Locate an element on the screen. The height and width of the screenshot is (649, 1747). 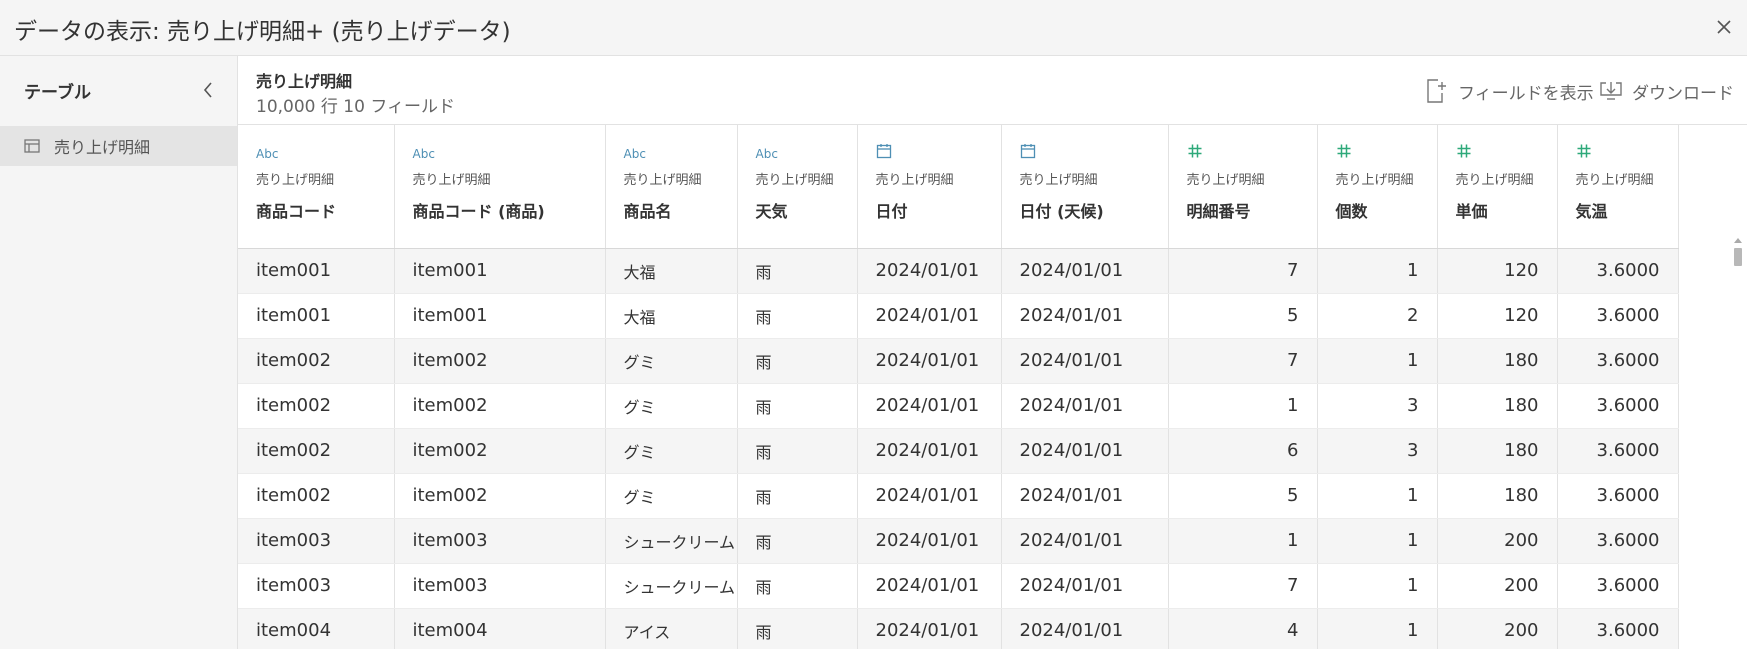
column-name: 単価 is located at coordinates (1471, 211).